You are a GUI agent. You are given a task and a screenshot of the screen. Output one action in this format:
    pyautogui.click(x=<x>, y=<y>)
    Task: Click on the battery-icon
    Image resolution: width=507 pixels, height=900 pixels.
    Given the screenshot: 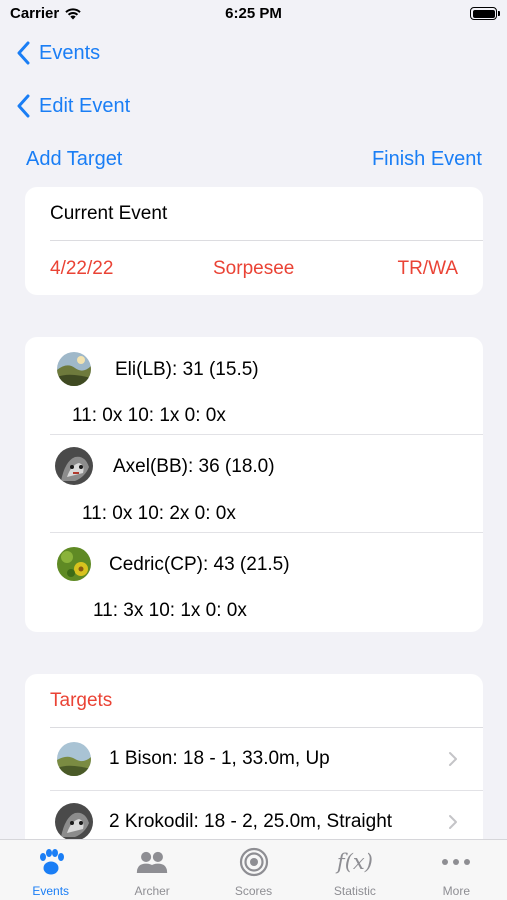 What is the action you would take?
    pyautogui.click(x=485, y=13)
    